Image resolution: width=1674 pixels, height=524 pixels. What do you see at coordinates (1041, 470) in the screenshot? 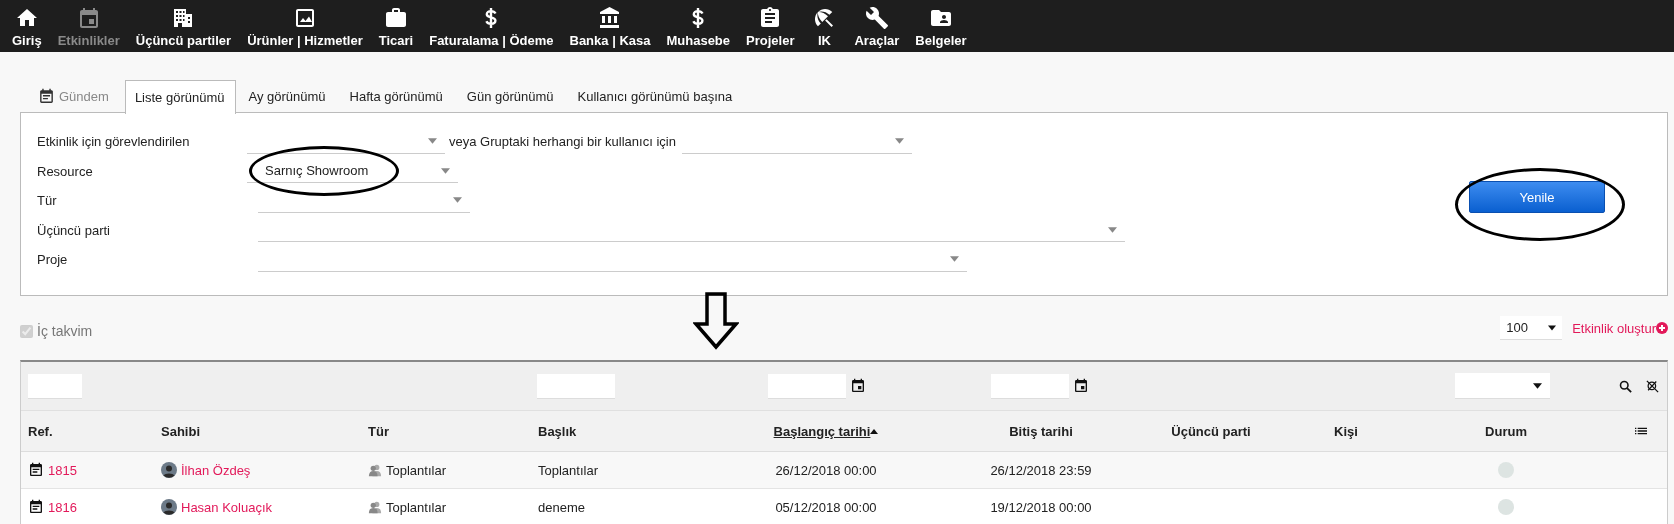
I see `date-cell: 26/12/2018 23:59` at bounding box center [1041, 470].